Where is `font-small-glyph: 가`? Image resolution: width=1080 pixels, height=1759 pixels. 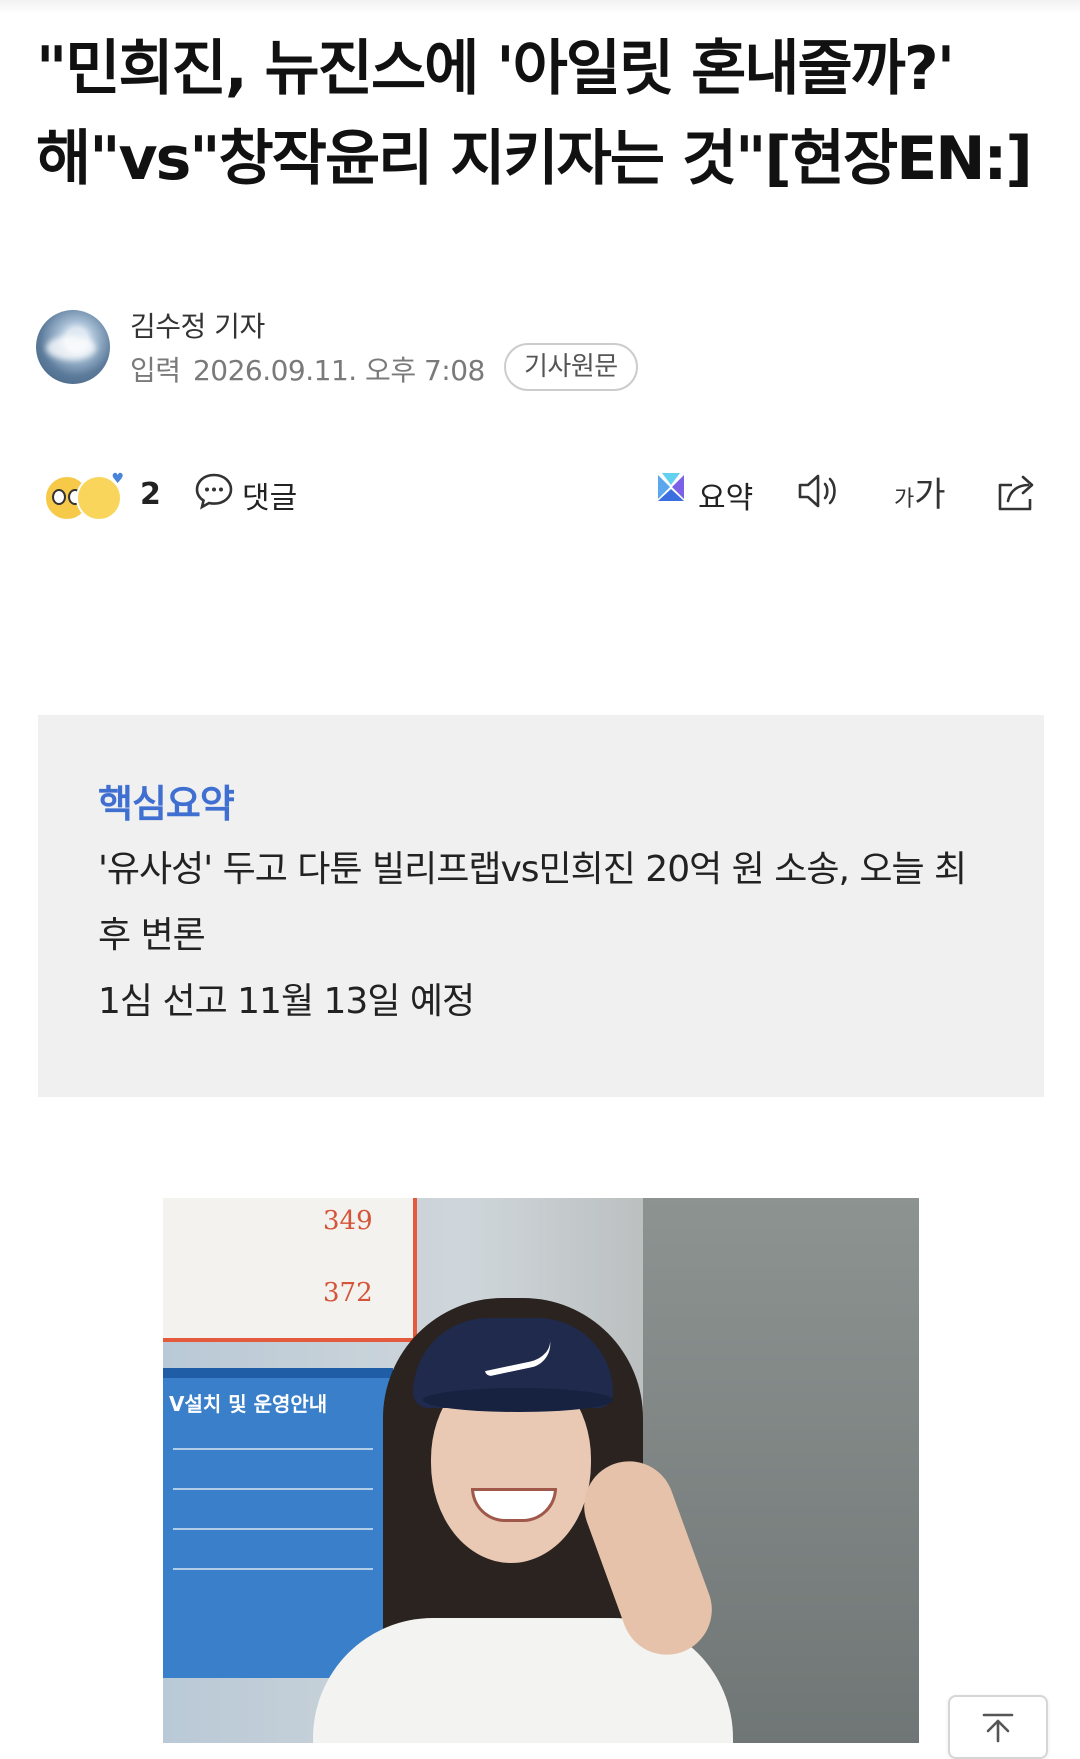
font-small-glyph: 가 is located at coordinates (904, 499).